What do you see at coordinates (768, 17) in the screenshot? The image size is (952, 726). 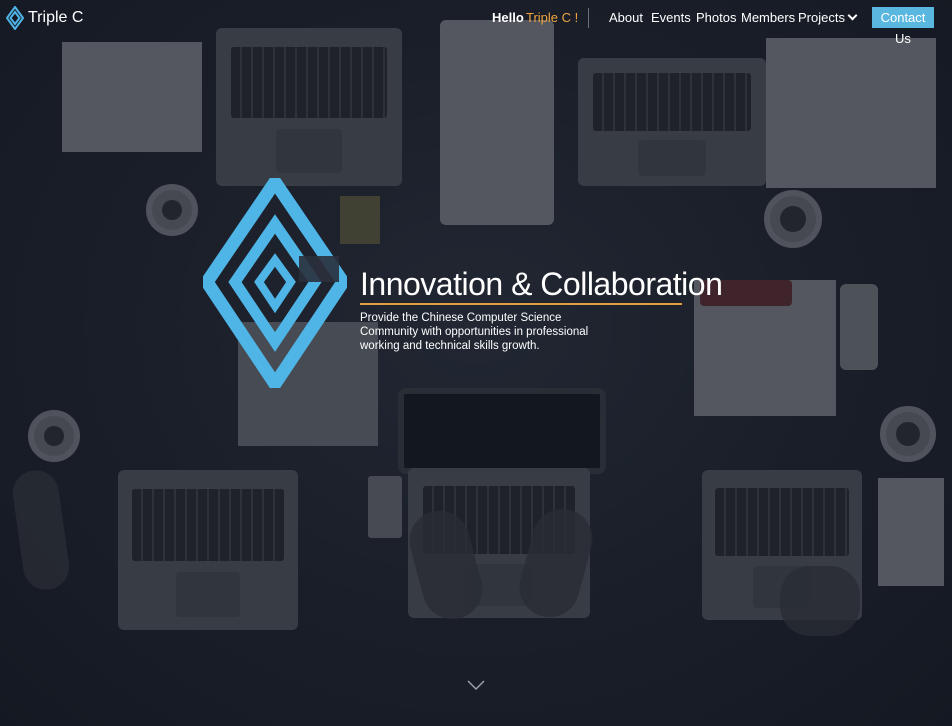 I see `nav-members: Members` at bounding box center [768, 17].